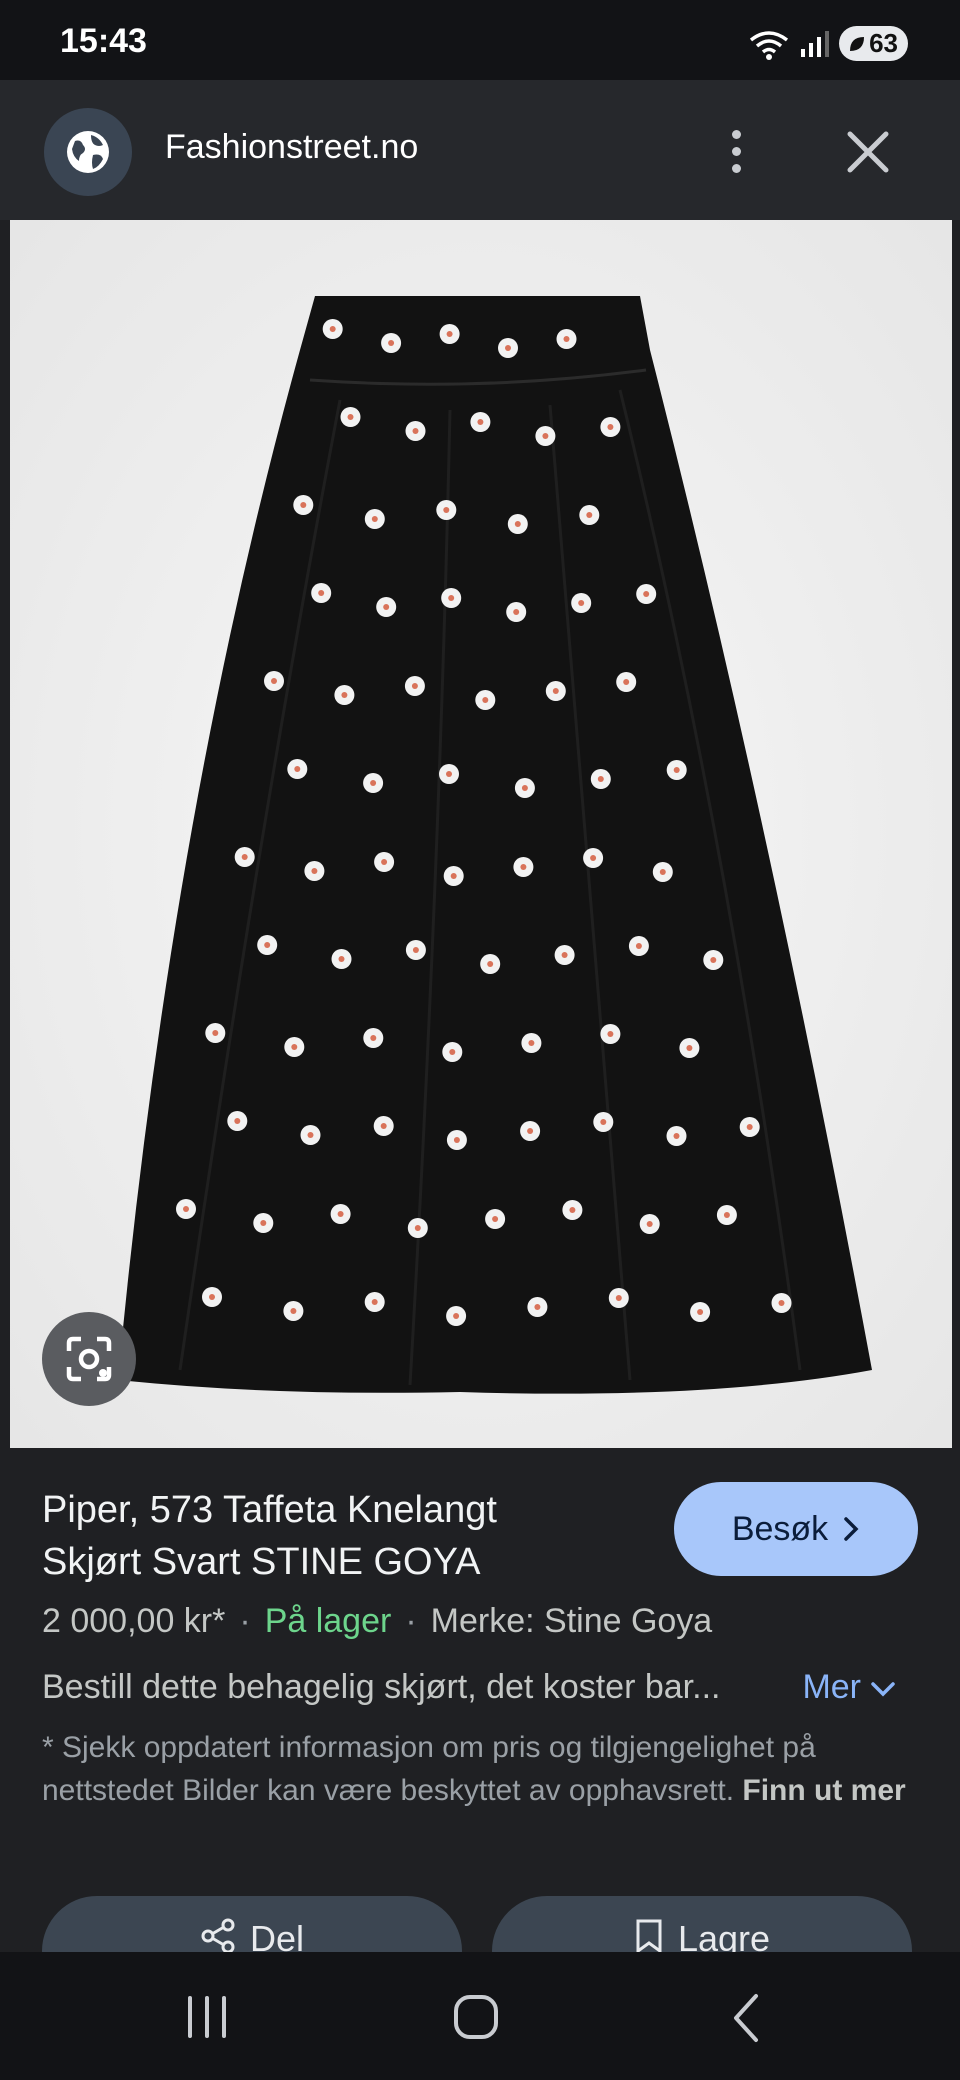  What do you see at coordinates (736, 151) in the screenshot?
I see `more-options-button` at bounding box center [736, 151].